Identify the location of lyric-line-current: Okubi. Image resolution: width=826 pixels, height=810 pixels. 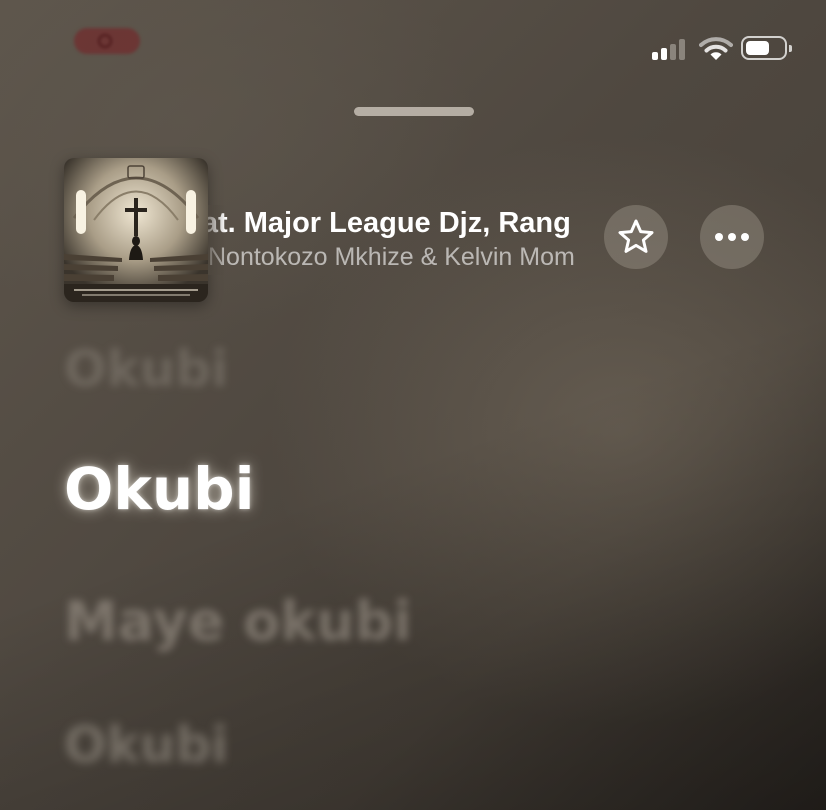
(159, 489).